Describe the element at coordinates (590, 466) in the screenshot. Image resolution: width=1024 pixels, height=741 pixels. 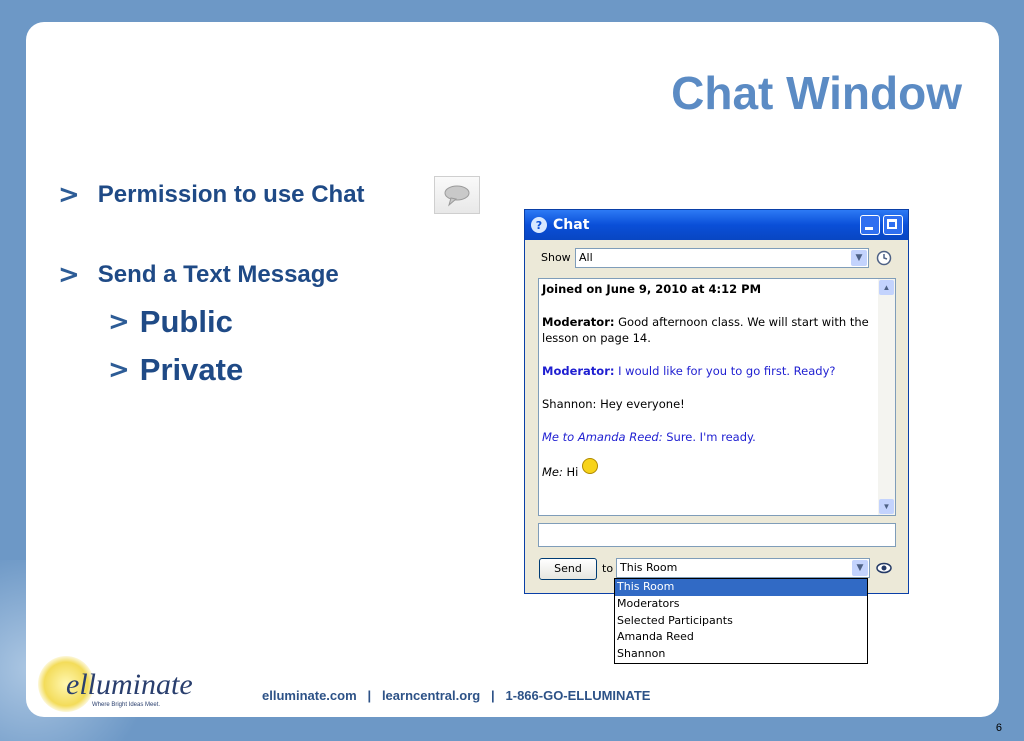
I see `smiley-icon` at that location.